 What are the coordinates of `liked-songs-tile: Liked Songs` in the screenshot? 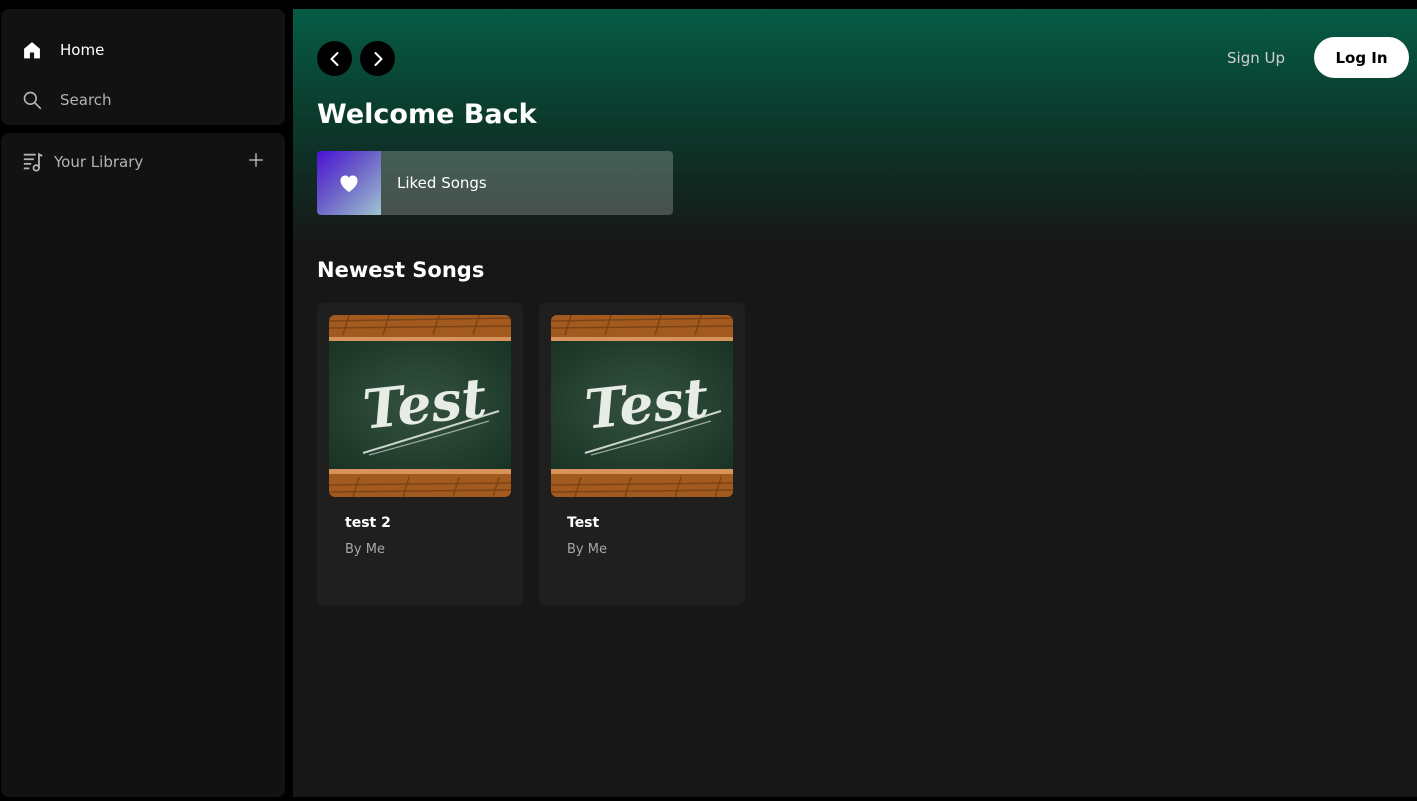 It's located at (495, 183).